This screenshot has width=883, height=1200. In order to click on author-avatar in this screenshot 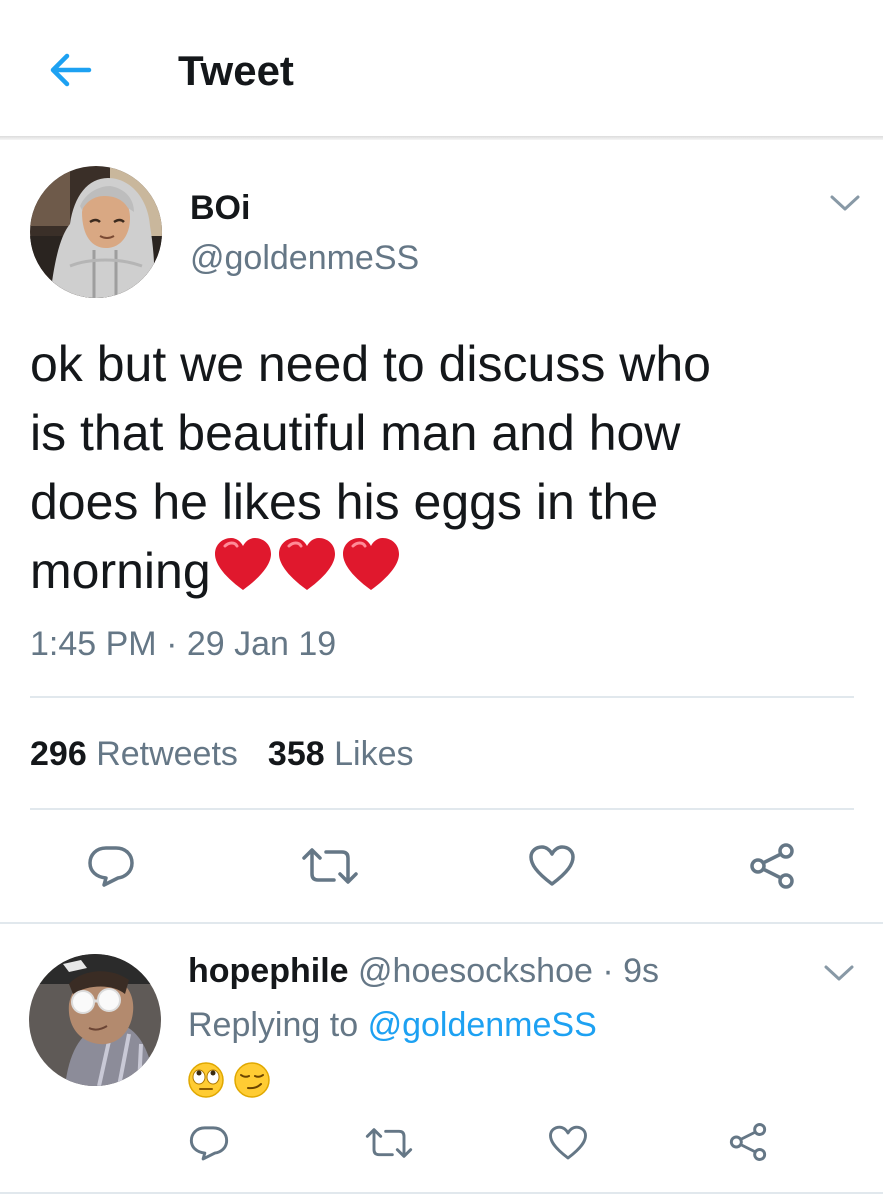, I will do `click(96, 232)`.